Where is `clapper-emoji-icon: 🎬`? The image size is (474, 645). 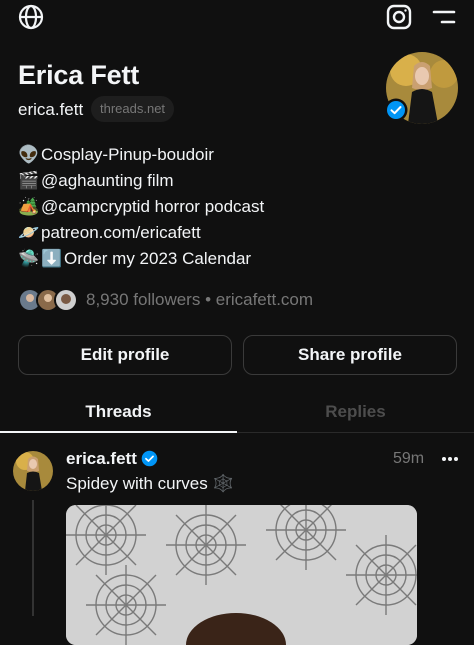 clapper-emoji-icon: 🎬 is located at coordinates (29, 180).